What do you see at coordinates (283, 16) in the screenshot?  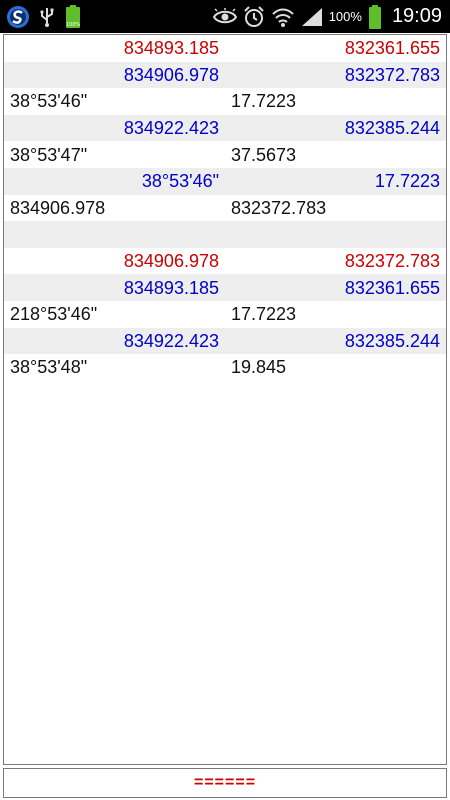 I see `wifi-icon` at bounding box center [283, 16].